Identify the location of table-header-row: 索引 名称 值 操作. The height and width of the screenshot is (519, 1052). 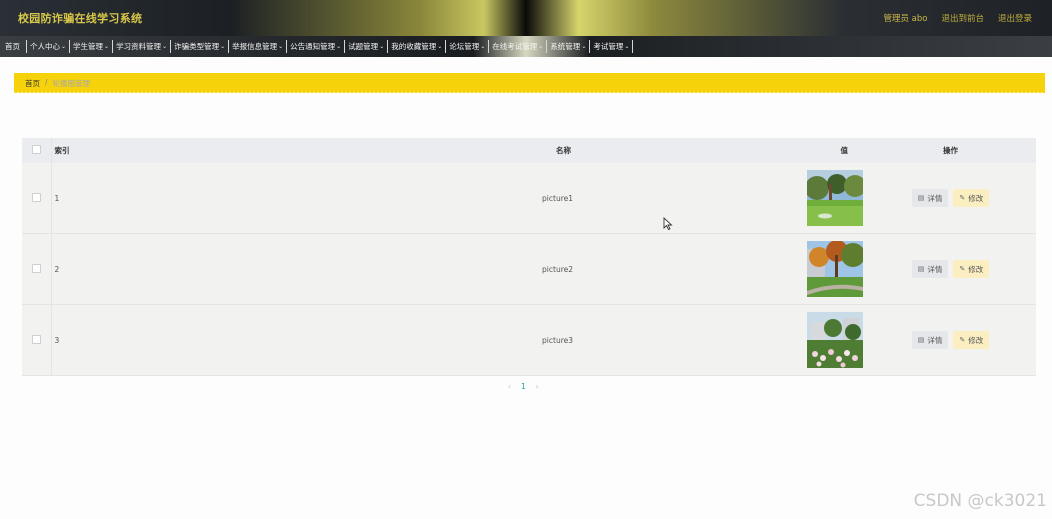
(529, 150).